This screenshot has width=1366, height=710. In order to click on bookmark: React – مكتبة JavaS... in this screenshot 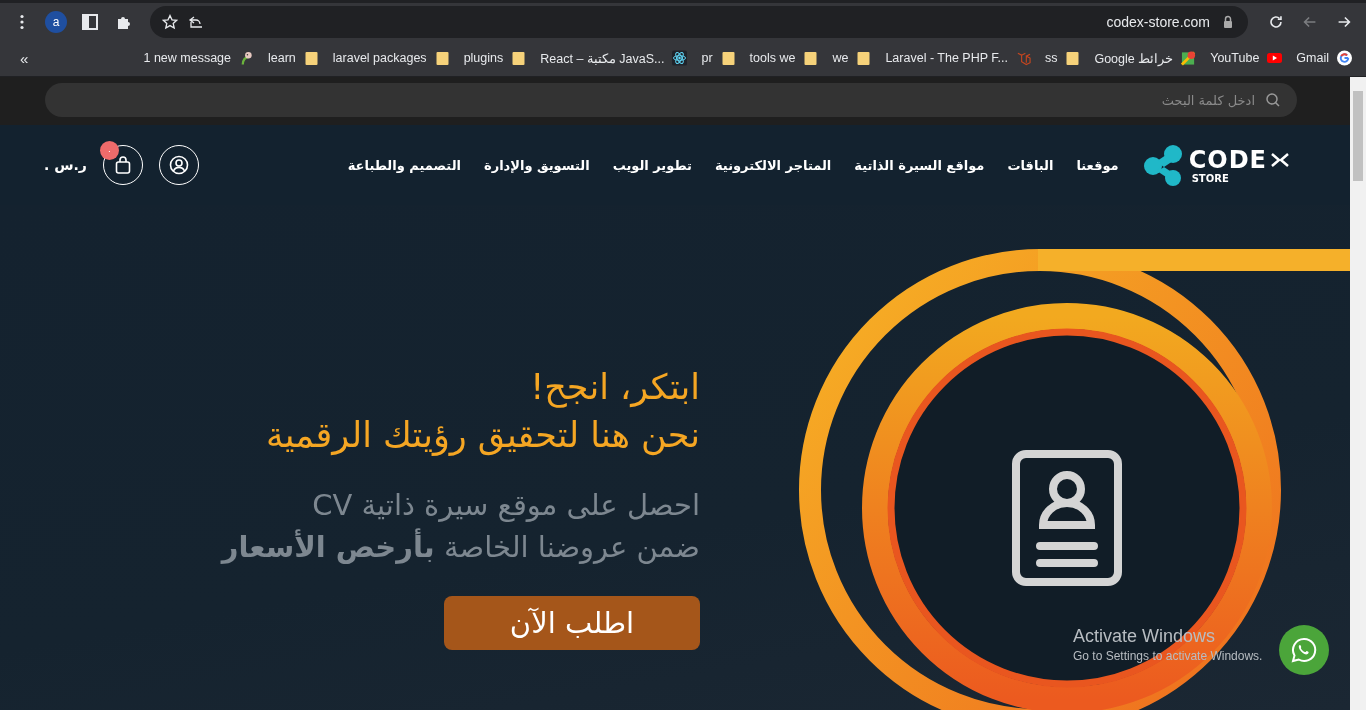, I will do `click(614, 58)`.